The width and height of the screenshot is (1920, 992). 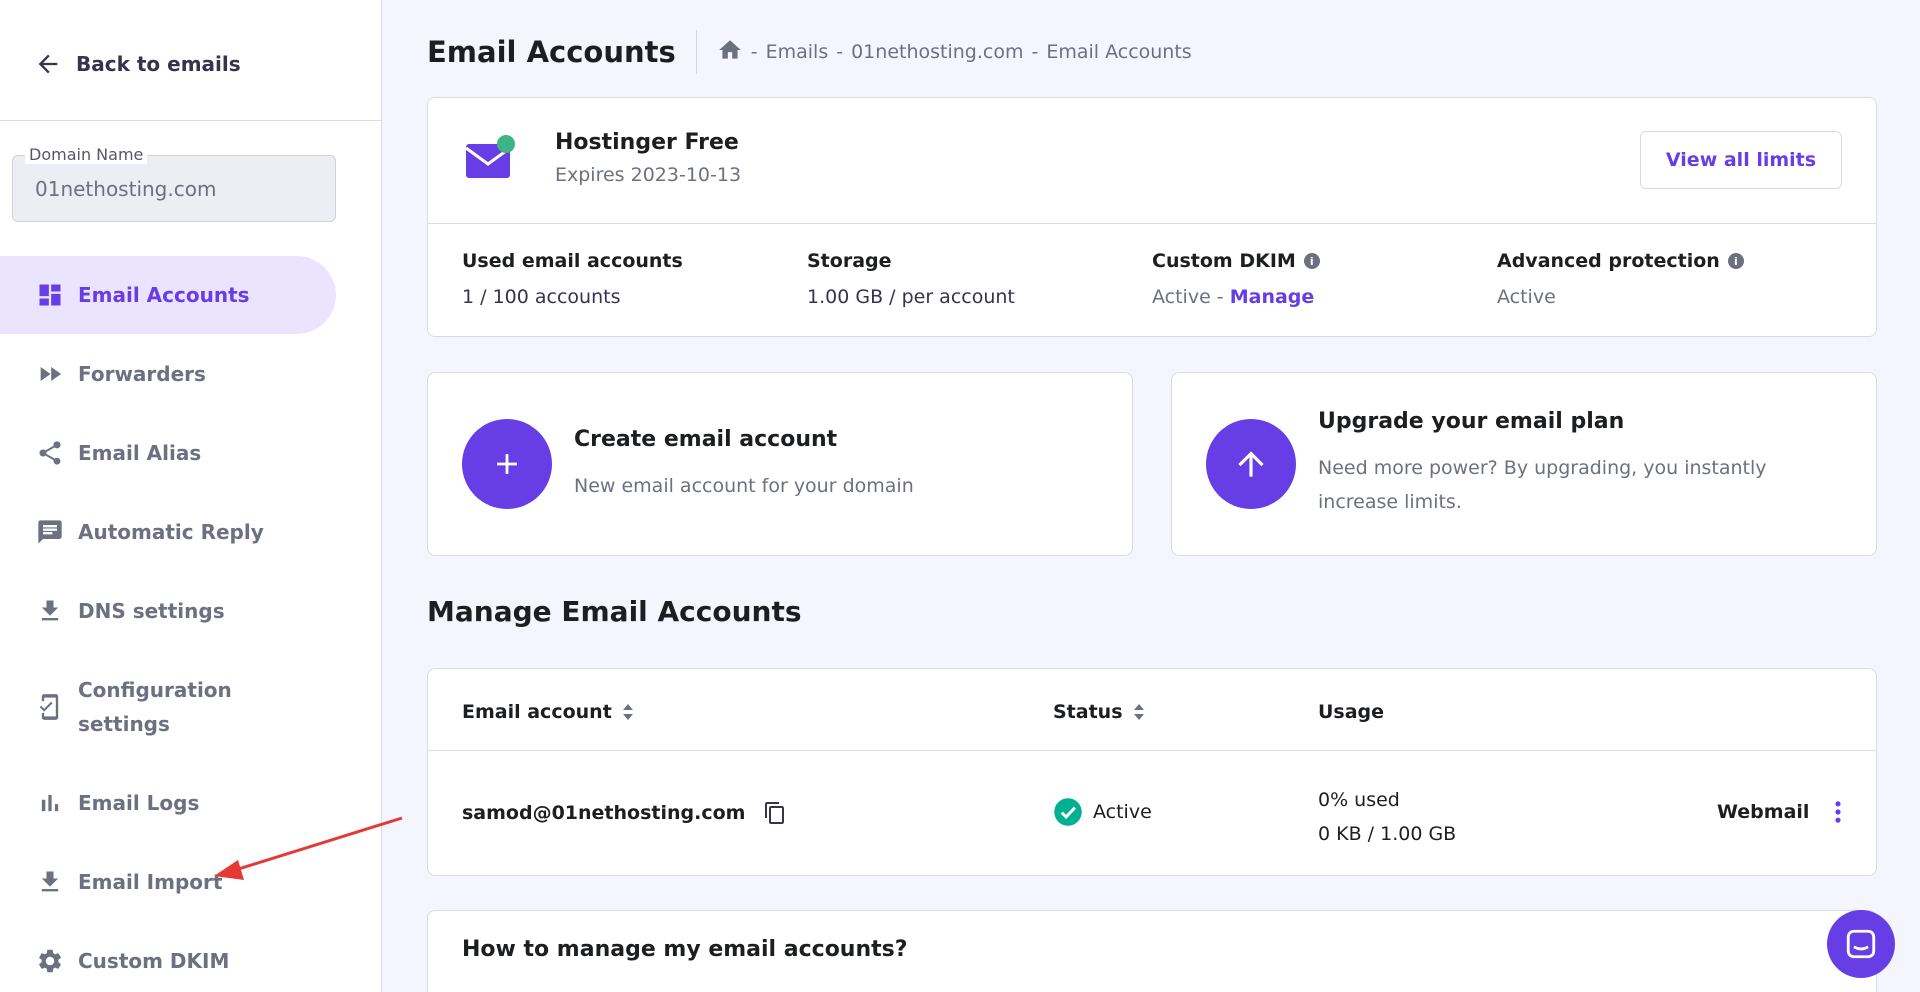 What do you see at coordinates (168, 882) in the screenshot?
I see `sidebar-item-email-import: Email Import` at bounding box center [168, 882].